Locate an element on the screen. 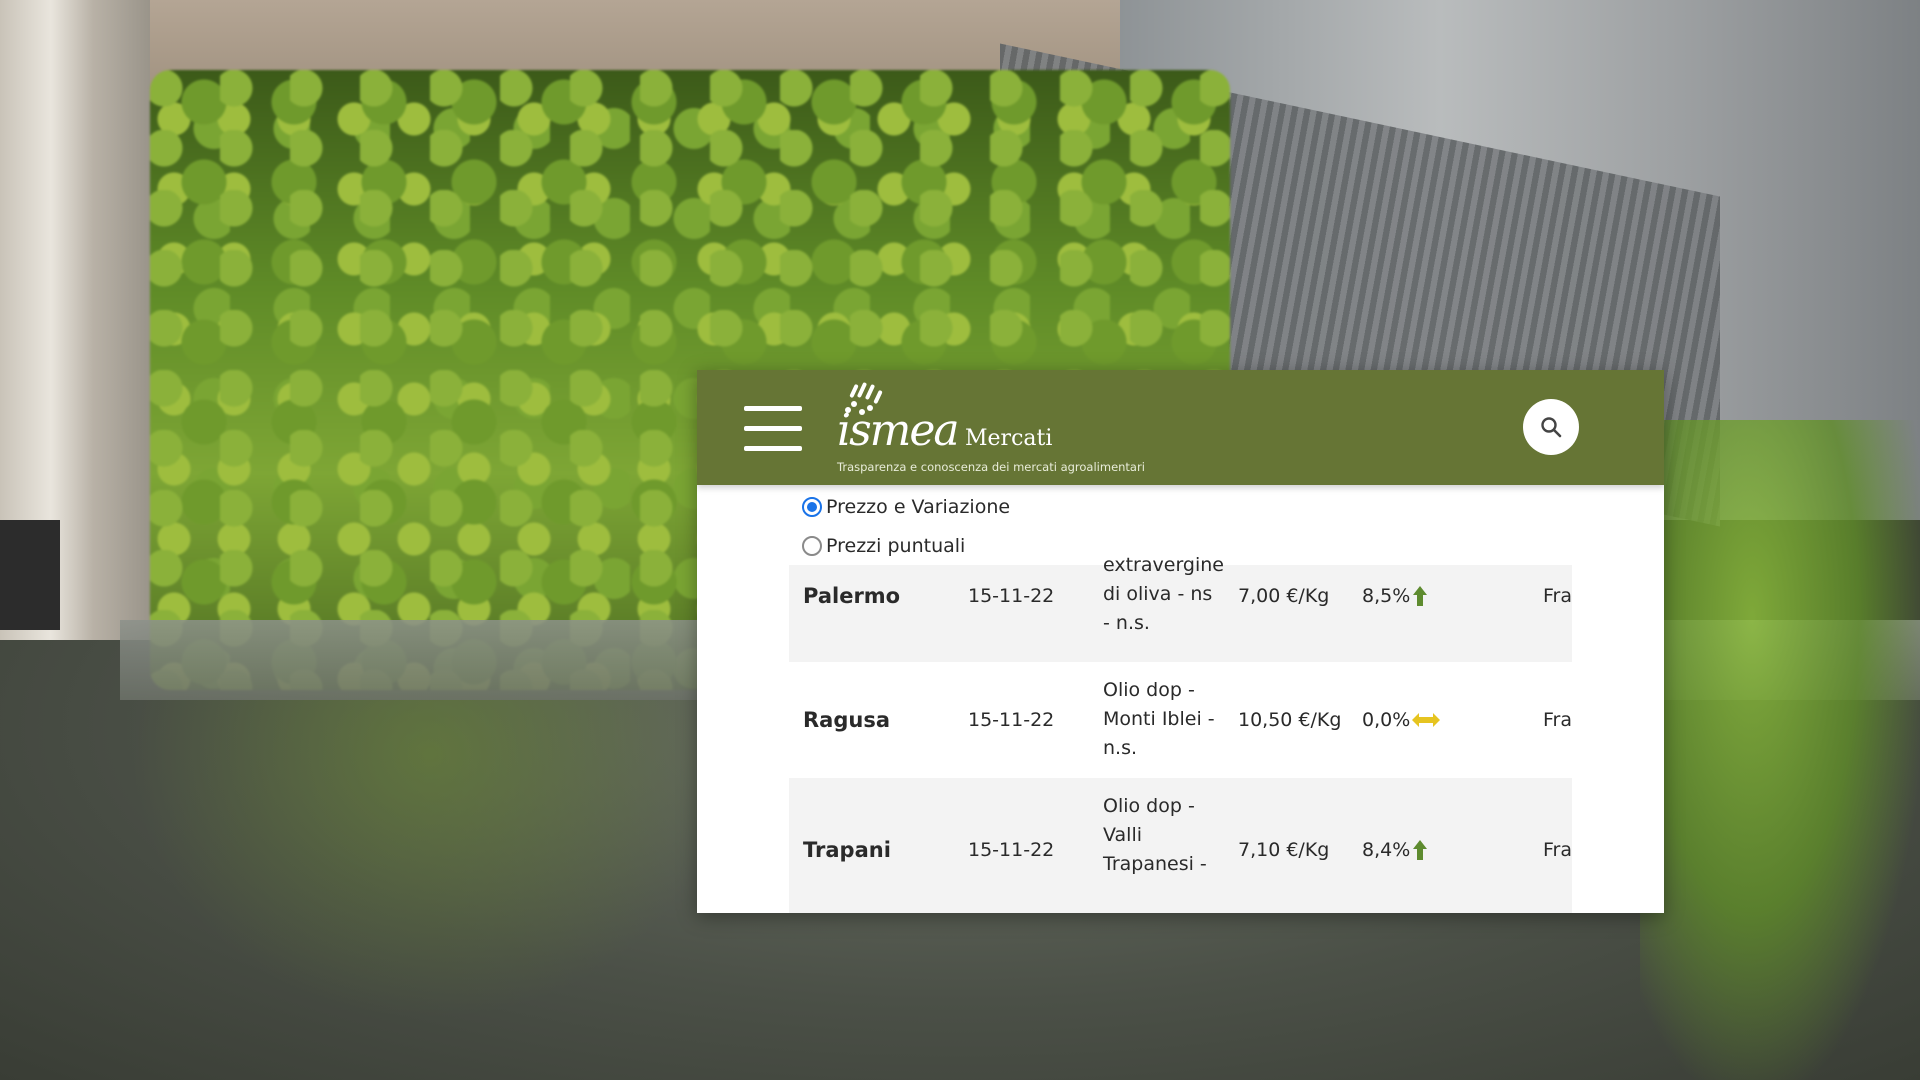 The width and height of the screenshot is (1920, 1080). cell-city: Ragusa is located at coordinates (846, 720).